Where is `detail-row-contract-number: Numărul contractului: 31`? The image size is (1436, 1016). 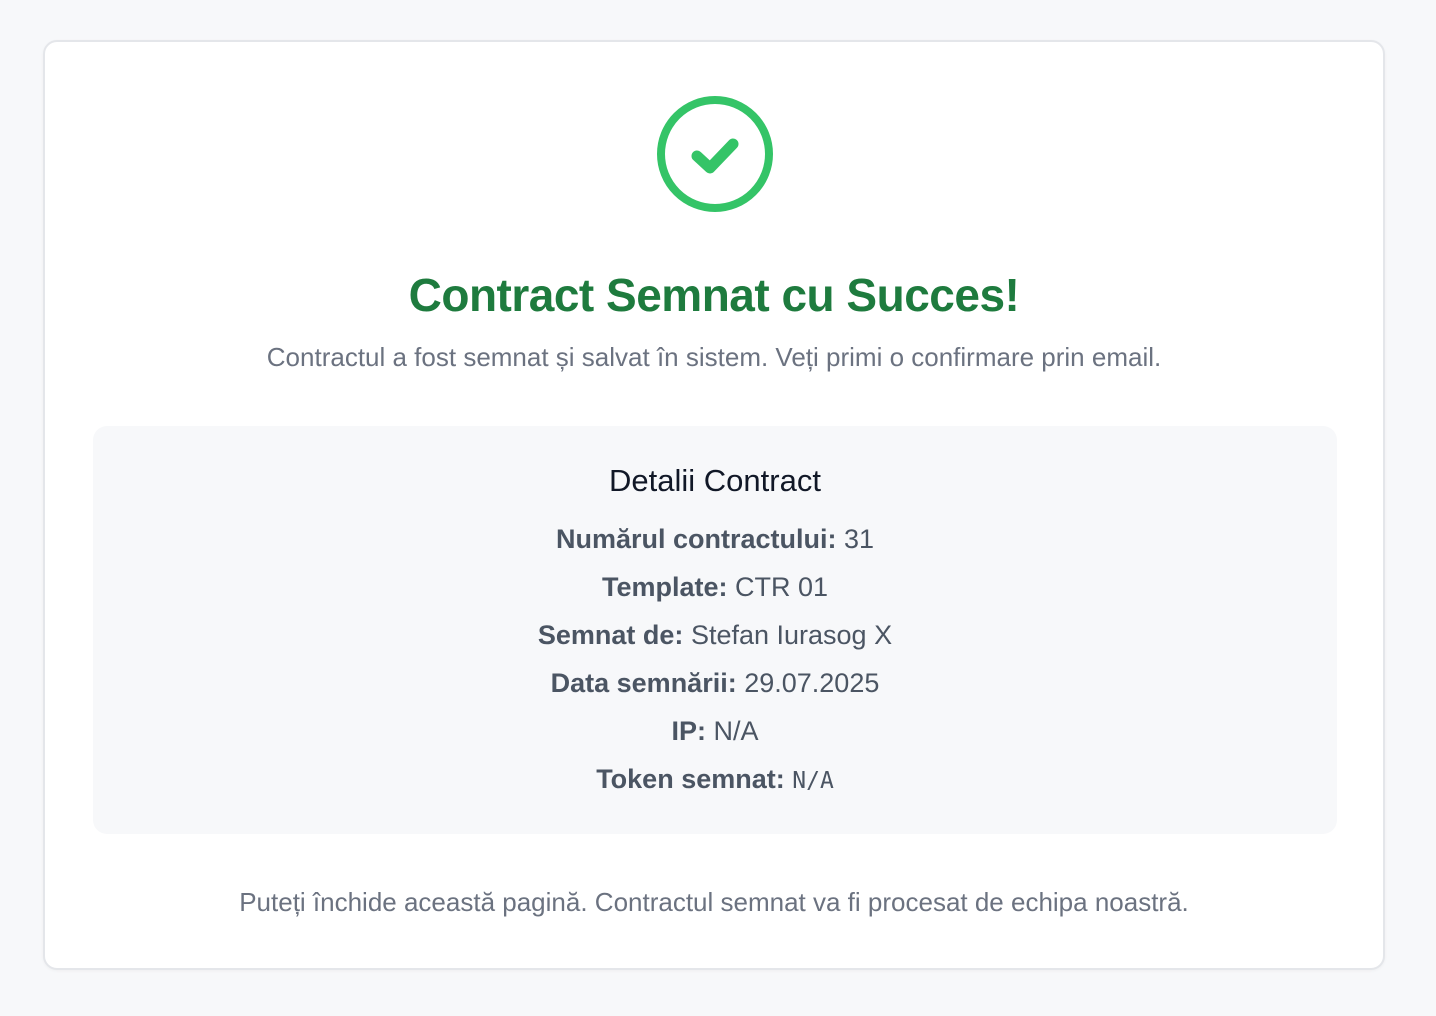 detail-row-contract-number: Numărul contractului: 31 is located at coordinates (715, 539).